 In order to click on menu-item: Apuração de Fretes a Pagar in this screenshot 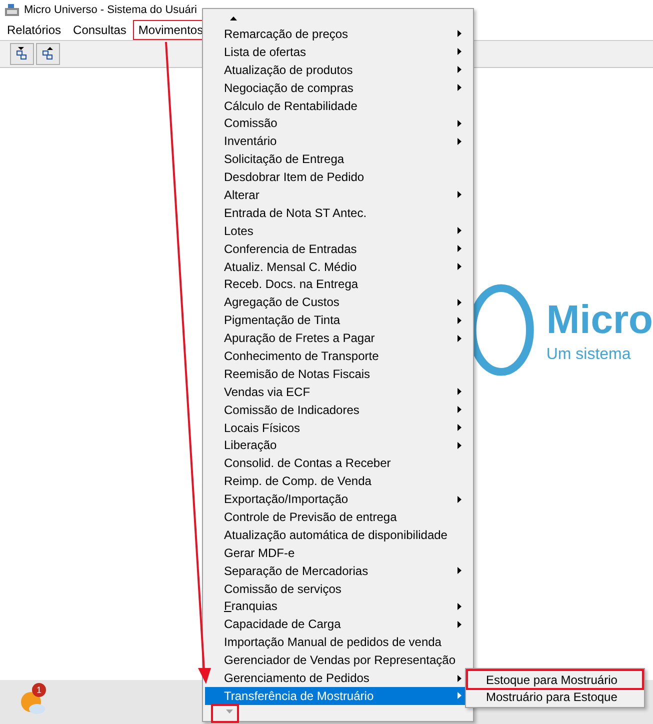, I will do `click(338, 338)`.